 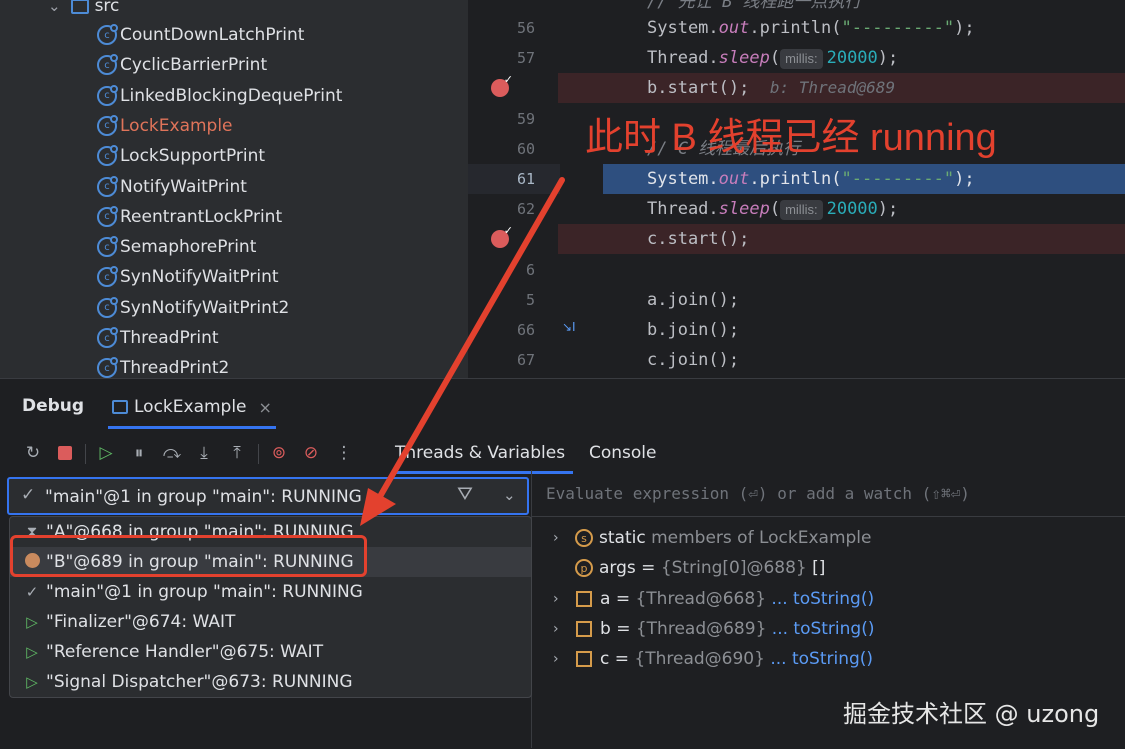 I want to click on thread-item: ▷ "Finalizer"@674: WAIT, so click(x=270, y=622).